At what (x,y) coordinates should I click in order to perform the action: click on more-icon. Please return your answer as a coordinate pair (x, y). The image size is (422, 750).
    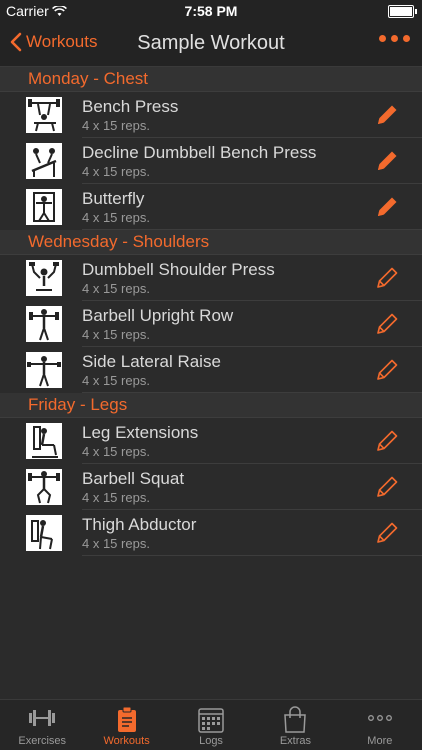
    Looking at the image, I should click on (379, 718).